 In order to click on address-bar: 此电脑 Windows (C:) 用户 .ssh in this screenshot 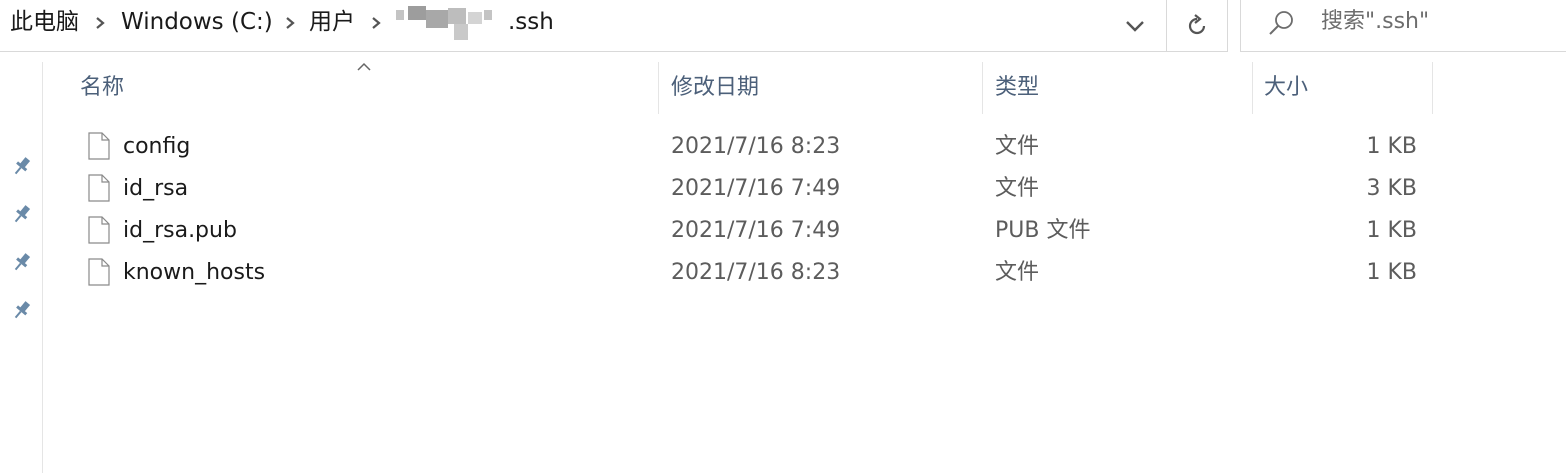, I will do `click(583, 26)`.